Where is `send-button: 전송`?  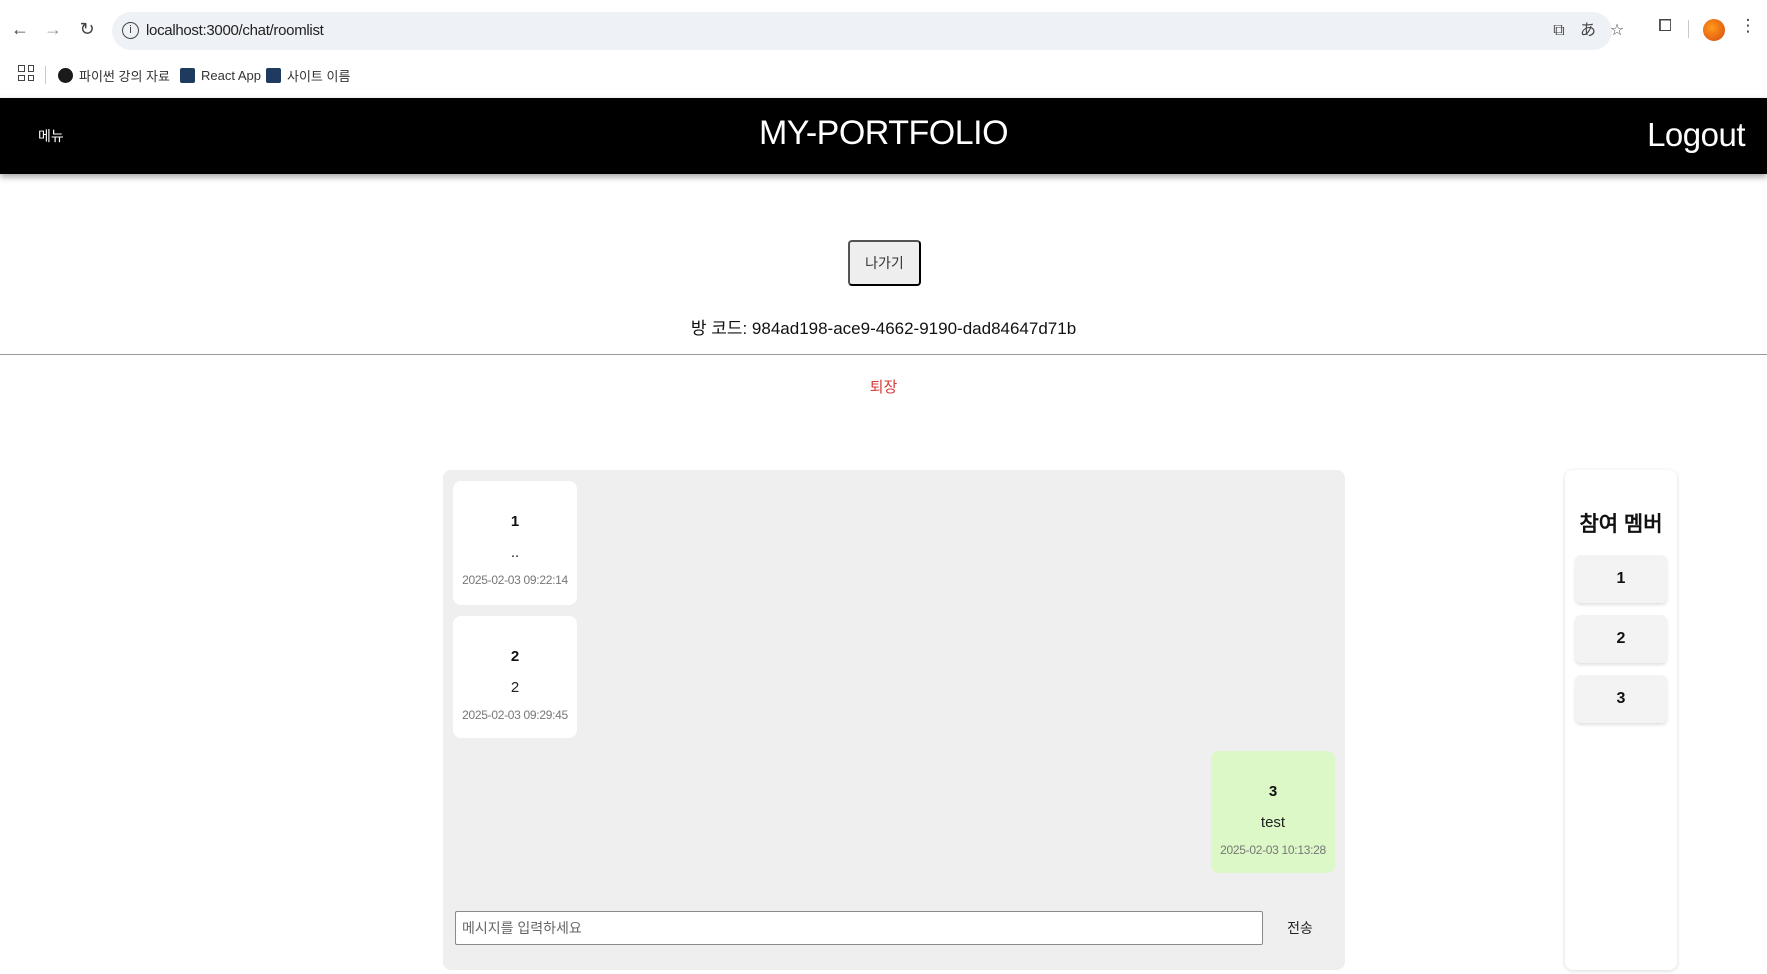 send-button: 전송 is located at coordinates (1300, 928).